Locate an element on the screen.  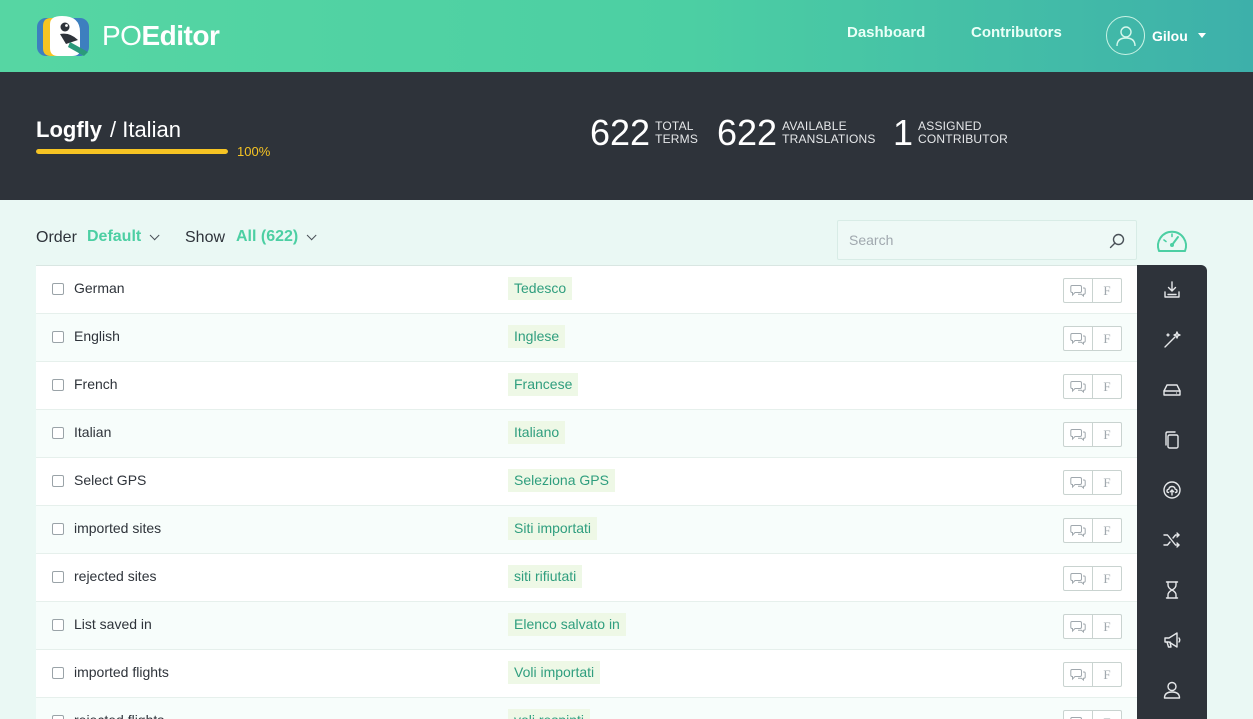
search-icon is located at coordinates (1117, 241).